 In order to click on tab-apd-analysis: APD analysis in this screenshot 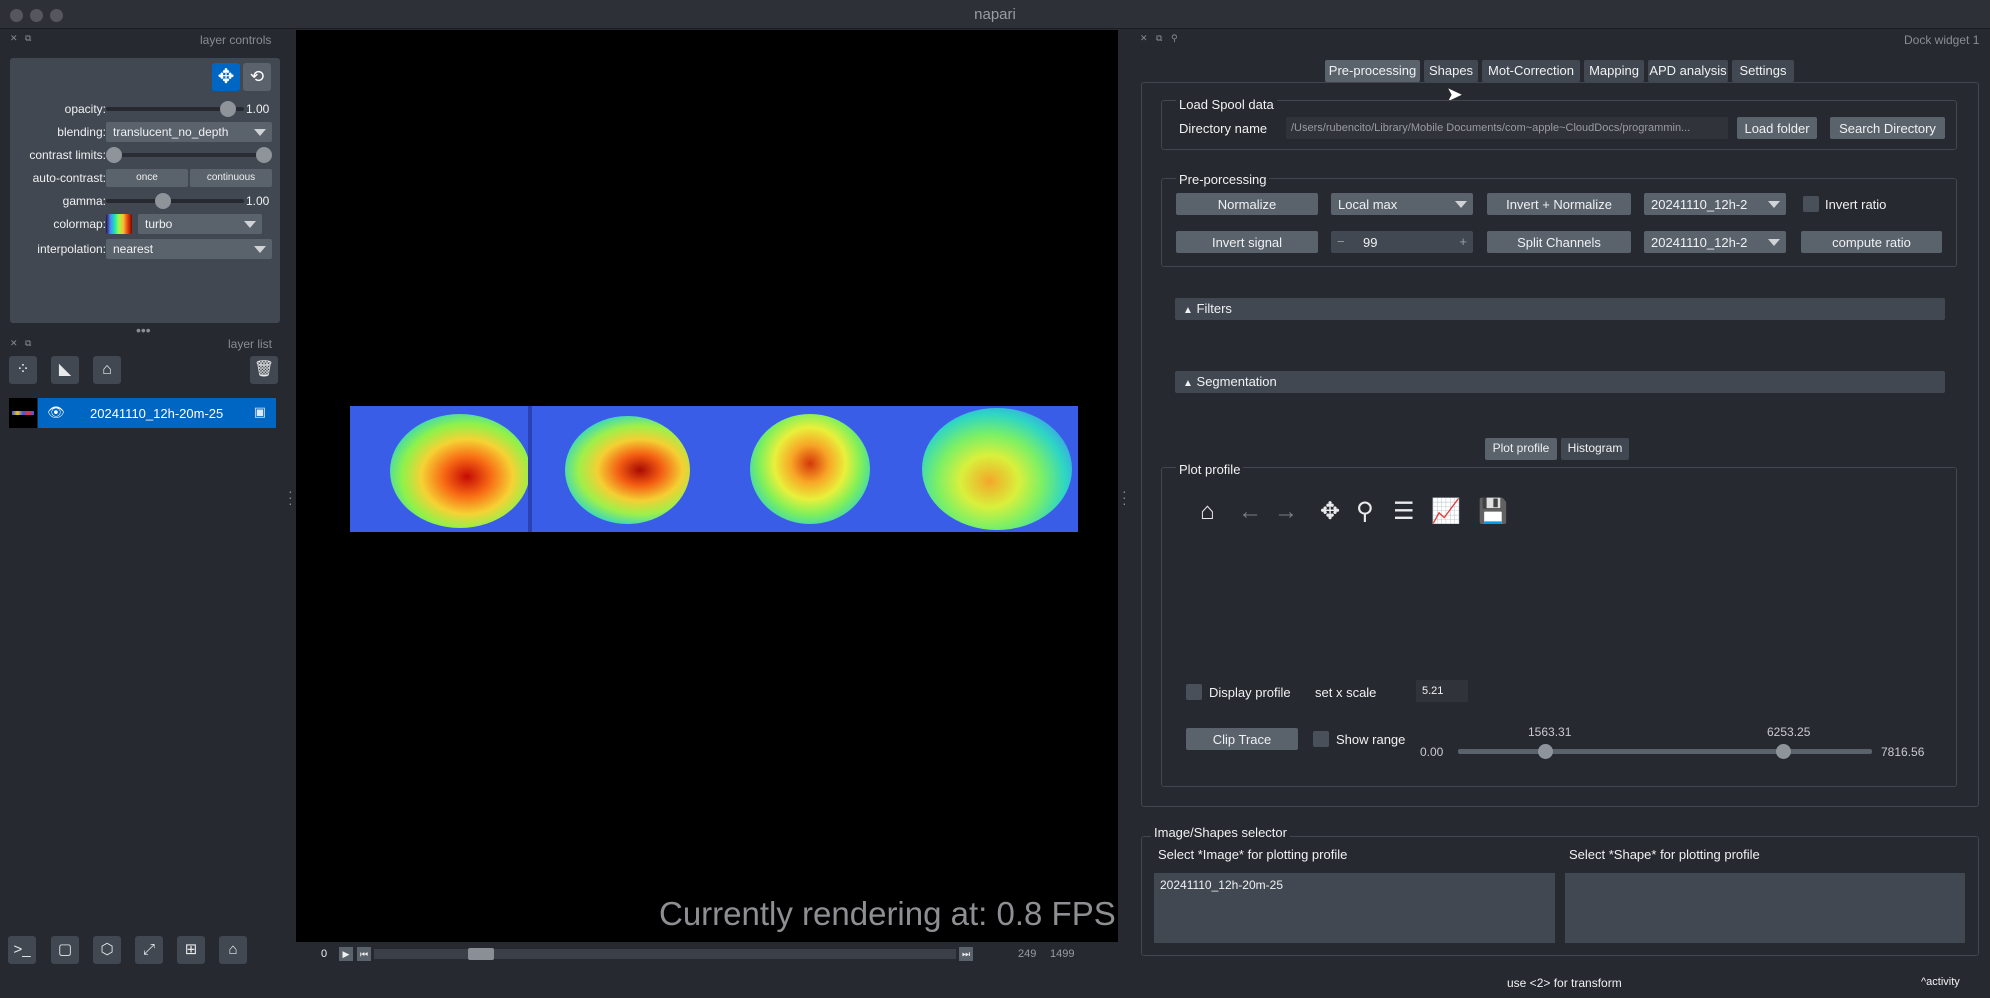, I will do `click(1688, 71)`.